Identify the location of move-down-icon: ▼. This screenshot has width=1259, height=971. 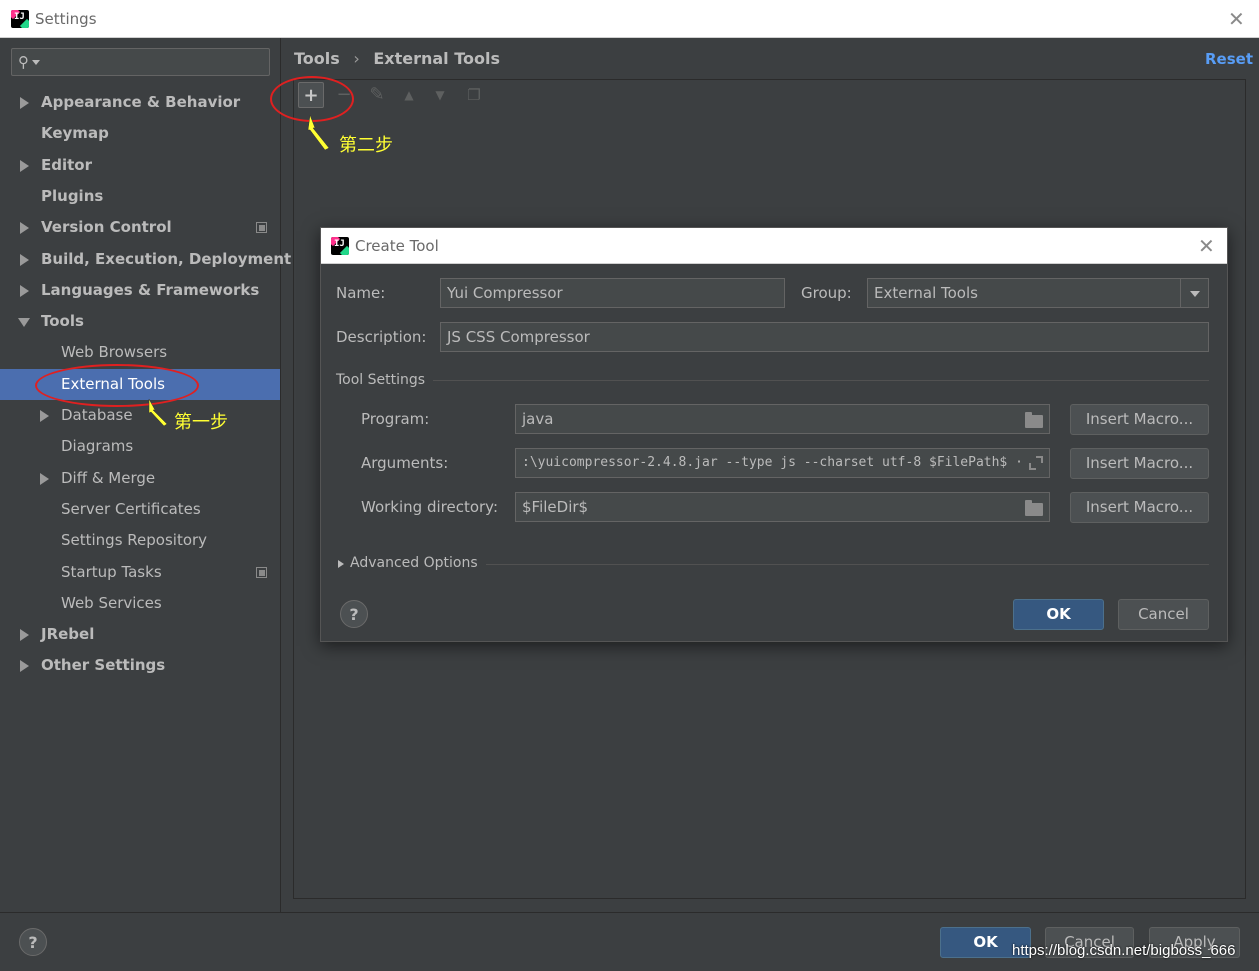
(440, 95).